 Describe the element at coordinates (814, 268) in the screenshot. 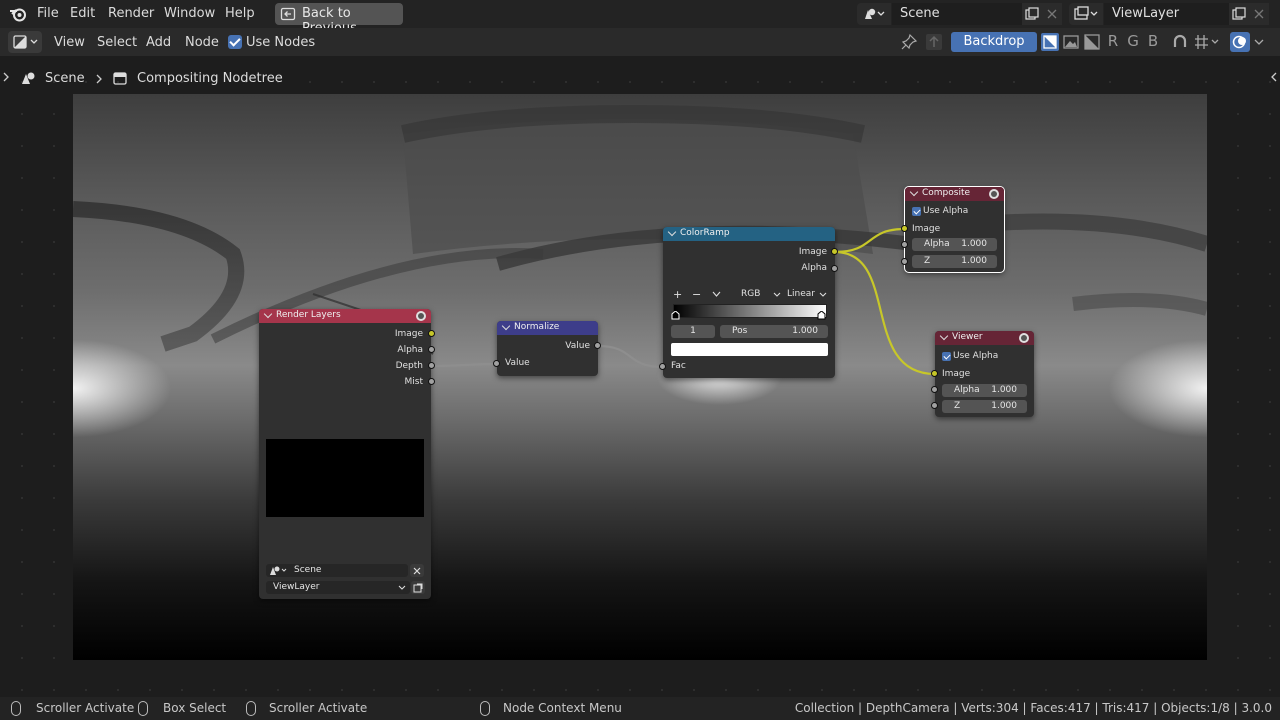

I see `socket-label-alpha: Alpha` at that location.